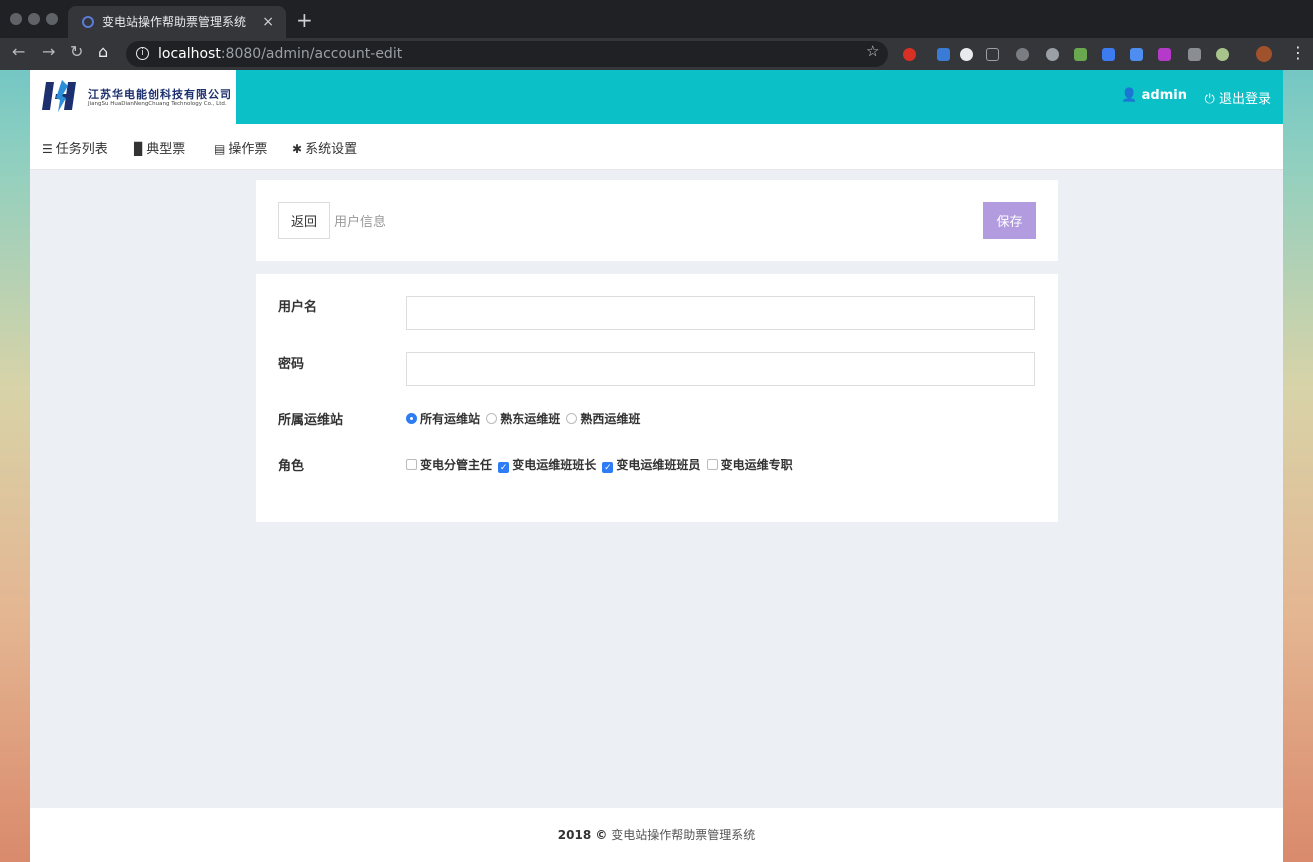 This screenshot has width=1313, height=862. I want to click on nav-item-system-settings: ✱ 系统设置, so click(324, 147).